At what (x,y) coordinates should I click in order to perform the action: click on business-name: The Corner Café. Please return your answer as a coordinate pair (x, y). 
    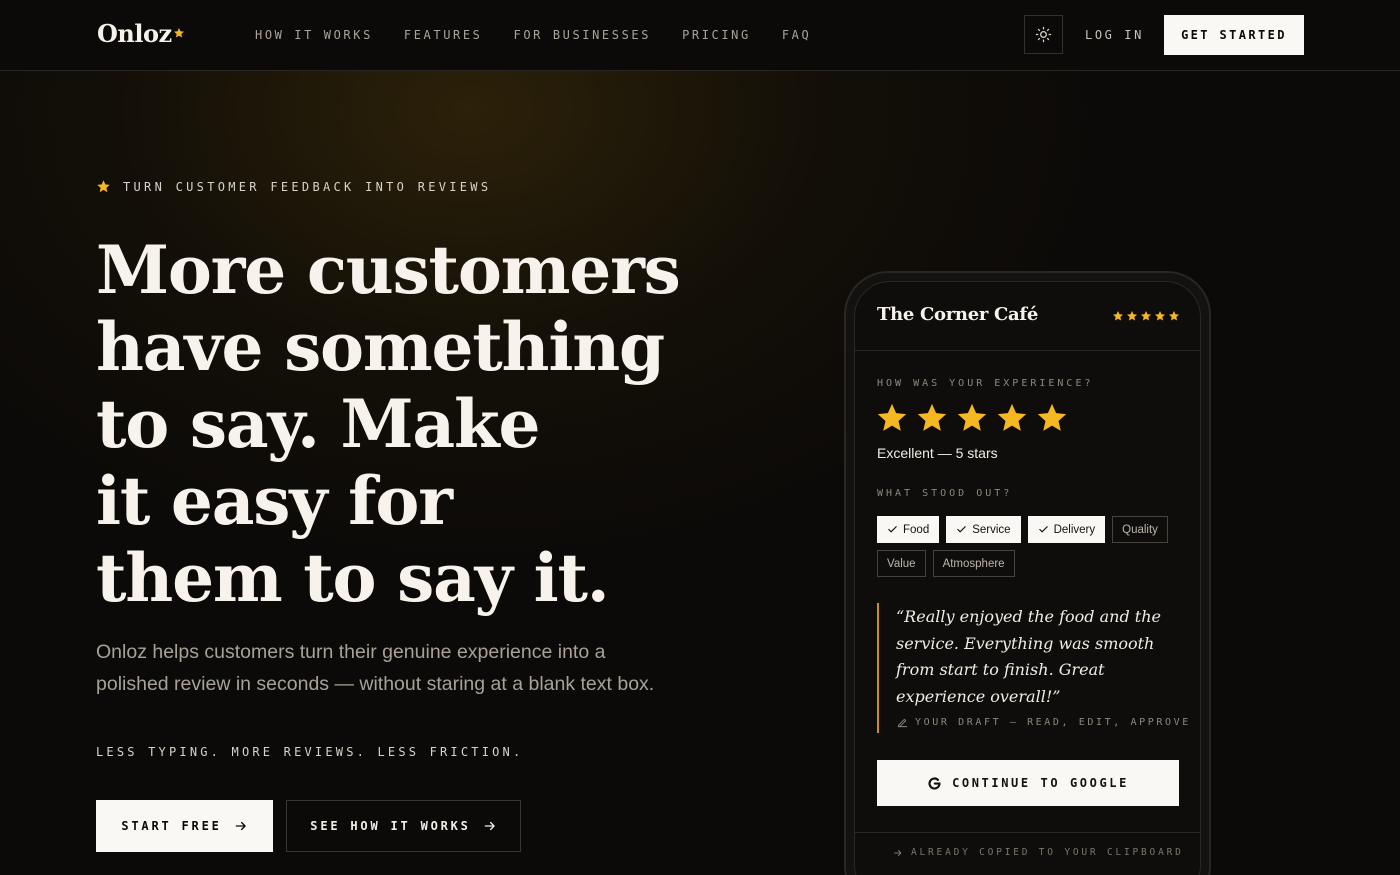
    Looking at the image, I should click on (957, 314).